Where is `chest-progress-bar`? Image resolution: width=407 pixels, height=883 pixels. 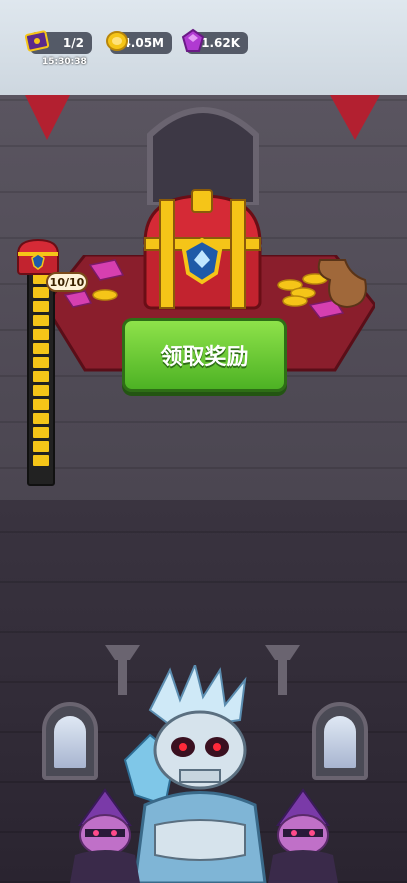
chest-progress-bar is located at coordinates (41, 377).